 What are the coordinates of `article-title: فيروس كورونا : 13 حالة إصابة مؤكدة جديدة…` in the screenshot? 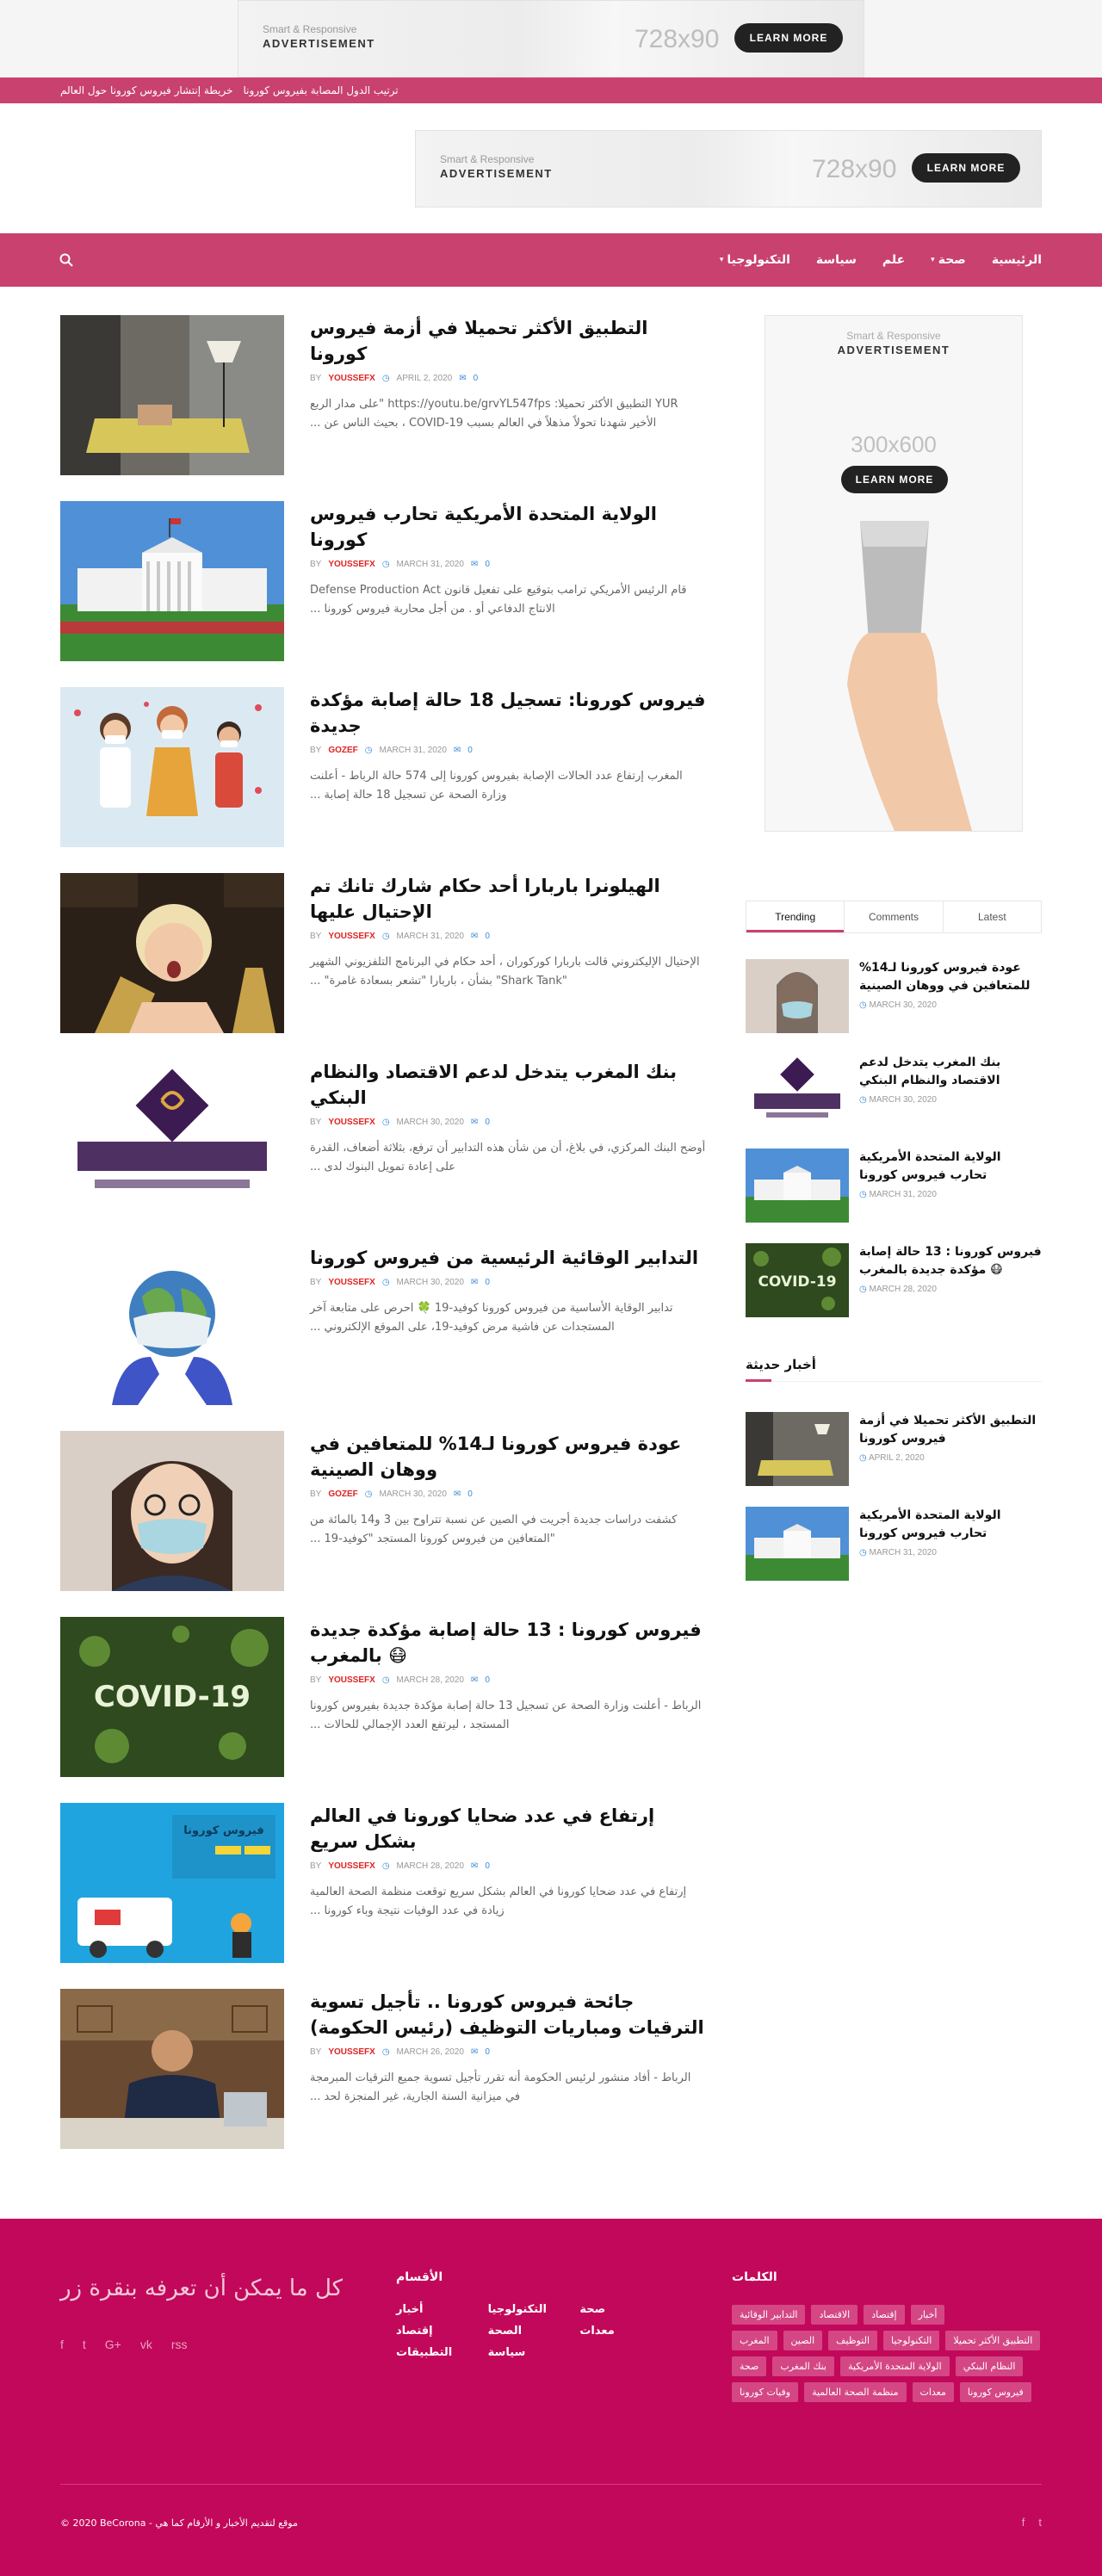 It's located at (508, 1643).